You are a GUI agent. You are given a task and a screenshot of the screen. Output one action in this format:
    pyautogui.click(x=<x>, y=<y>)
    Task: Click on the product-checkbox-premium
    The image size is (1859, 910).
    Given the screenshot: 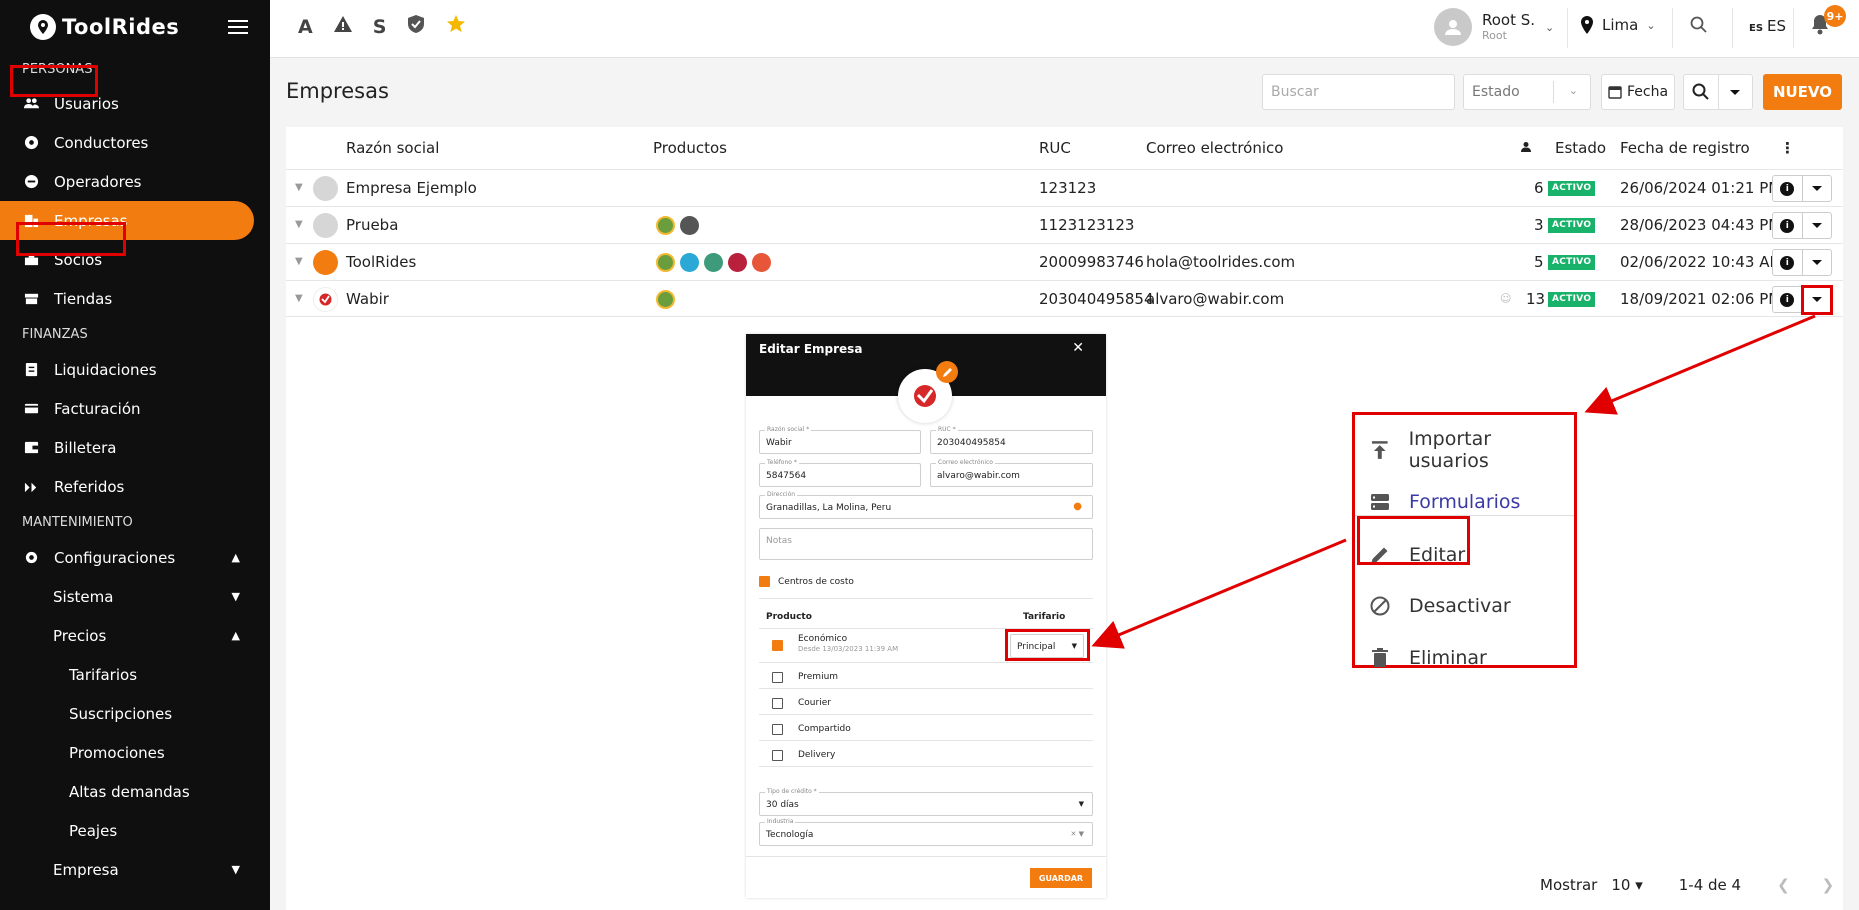 What is the action you would take?
    pyautogui.click(x=777, y=677)
    